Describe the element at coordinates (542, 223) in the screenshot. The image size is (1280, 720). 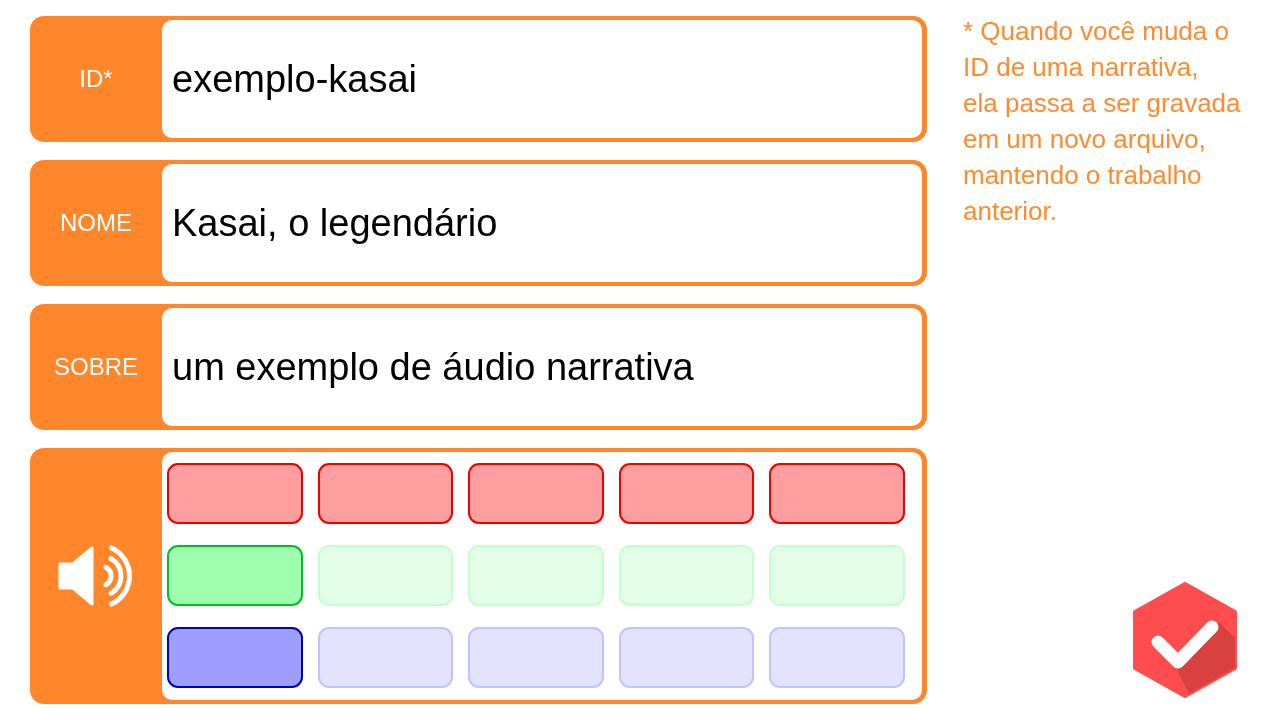
I see `name-field: Kasai, o legendário` at that location.